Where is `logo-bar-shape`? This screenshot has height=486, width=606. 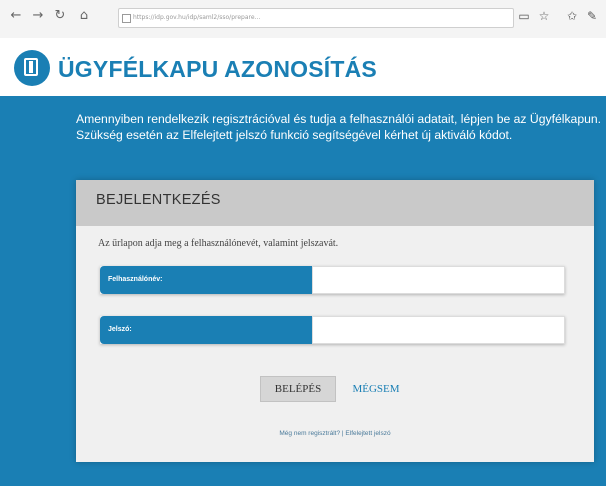 logo-bar-shape is located at coordinates (31, 67).